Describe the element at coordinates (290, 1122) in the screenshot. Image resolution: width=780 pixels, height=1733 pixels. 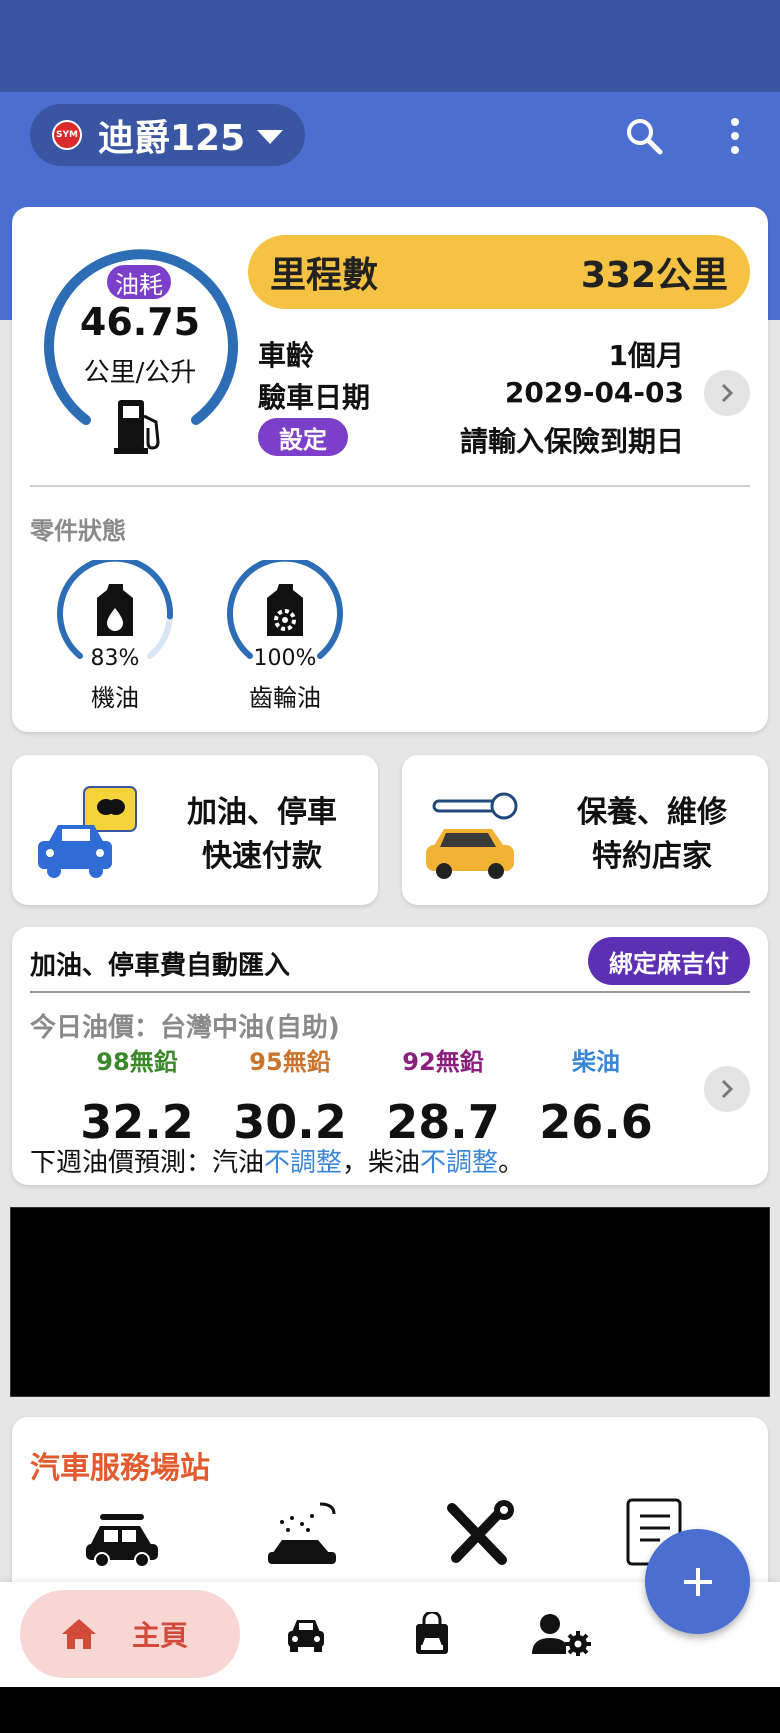
I see `fuel-price-value: 30.2` at that location.